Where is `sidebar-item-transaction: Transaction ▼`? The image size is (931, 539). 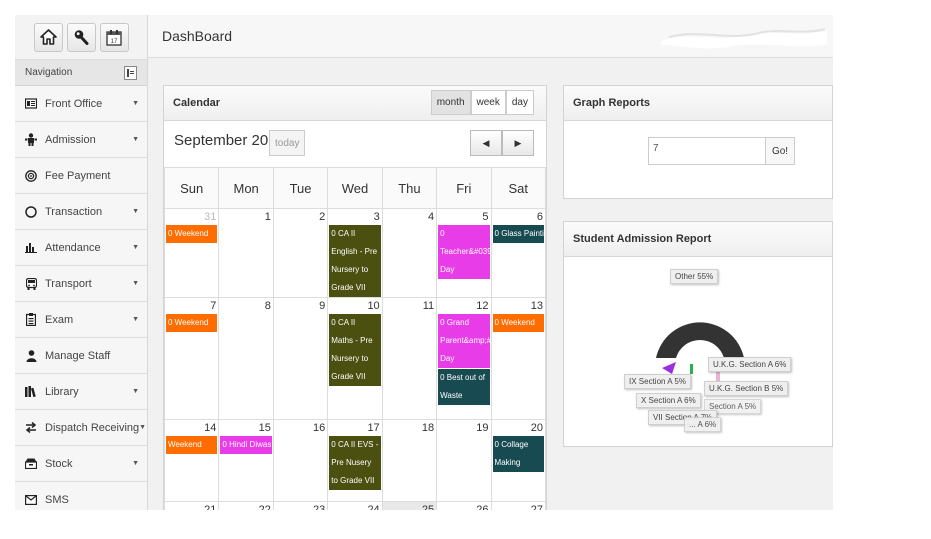 sidebar-item-transaction: Transaction ▼ is located at coordinates (81, 212).